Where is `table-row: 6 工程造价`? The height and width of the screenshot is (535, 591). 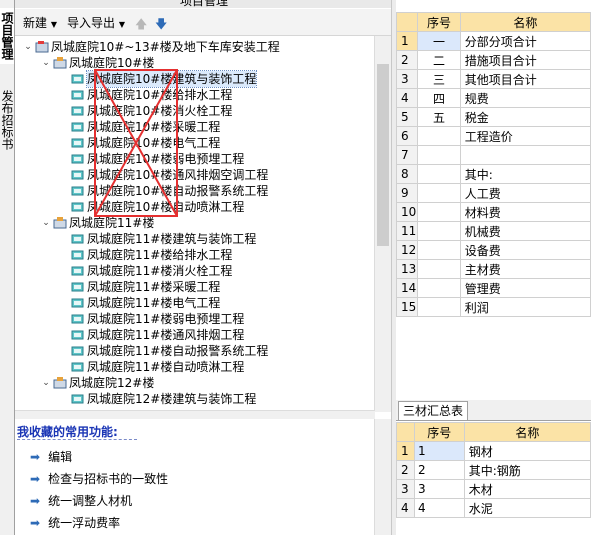 table-row: 6 工程造价 is located at coordinates (493, 136).